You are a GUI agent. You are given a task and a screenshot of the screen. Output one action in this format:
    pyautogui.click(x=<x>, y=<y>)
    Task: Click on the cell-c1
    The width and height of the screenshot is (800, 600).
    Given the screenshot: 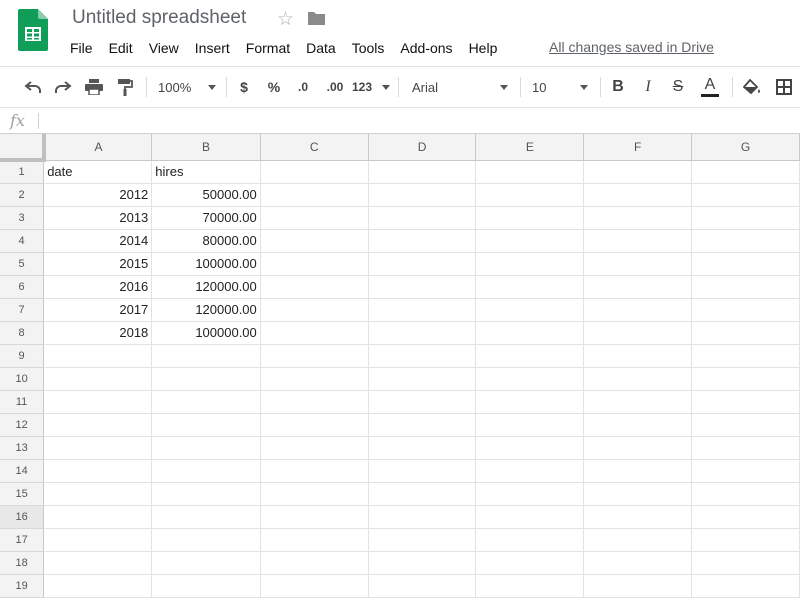 What is the action you would take?
    pyautogui.click(x=314, y=172)
    